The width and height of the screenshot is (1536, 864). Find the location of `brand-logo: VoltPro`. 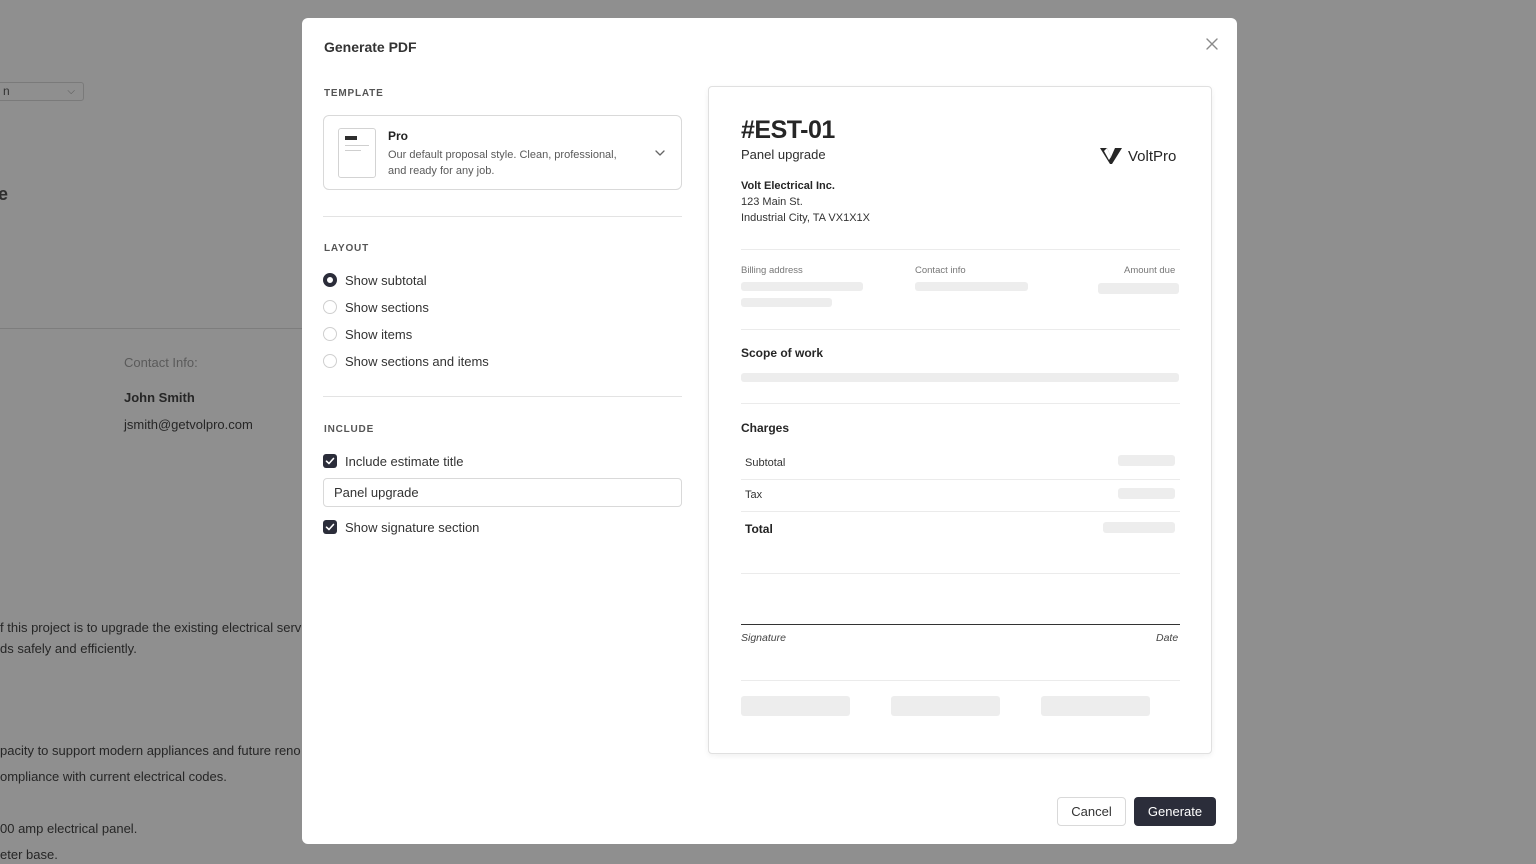

brand-logo: VoltPro is located at coordinates (1137, 156).